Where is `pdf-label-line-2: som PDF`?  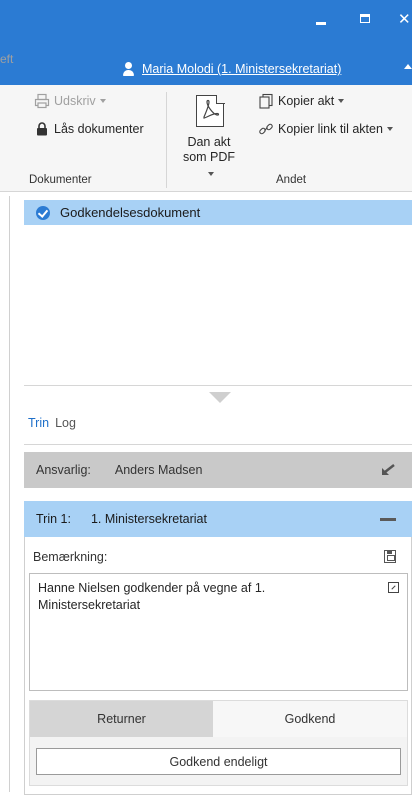
pdf-label-line-2: som PDF is located at coordinates (209, 157).